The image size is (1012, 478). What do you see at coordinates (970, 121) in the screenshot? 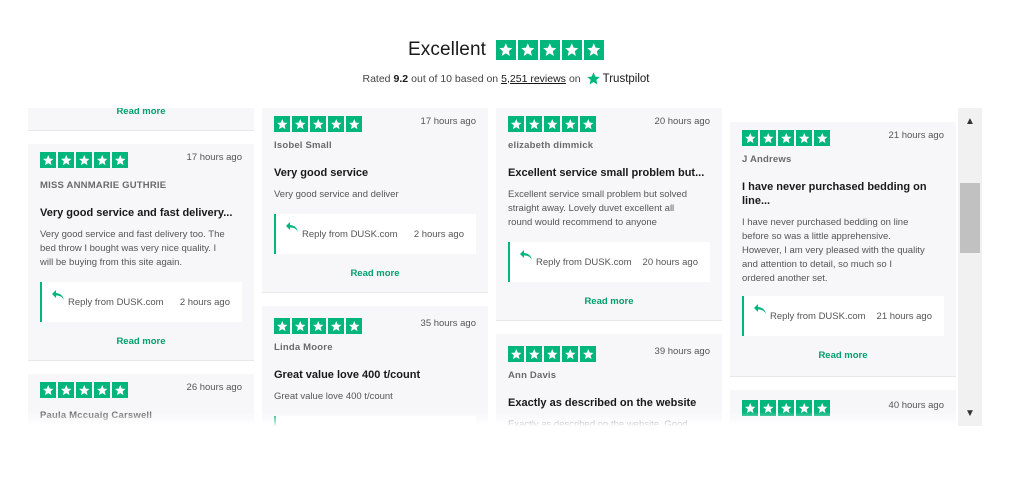
I see `arrow-up-icon: ▲` at bounding box center [970, 121].